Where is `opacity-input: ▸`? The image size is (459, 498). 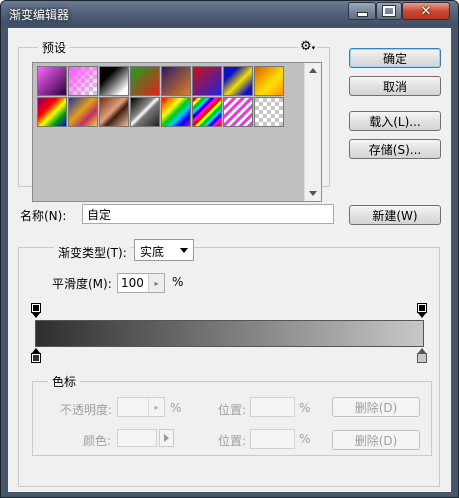
opacity-input: ▸ is located at coordinates (141, 407).